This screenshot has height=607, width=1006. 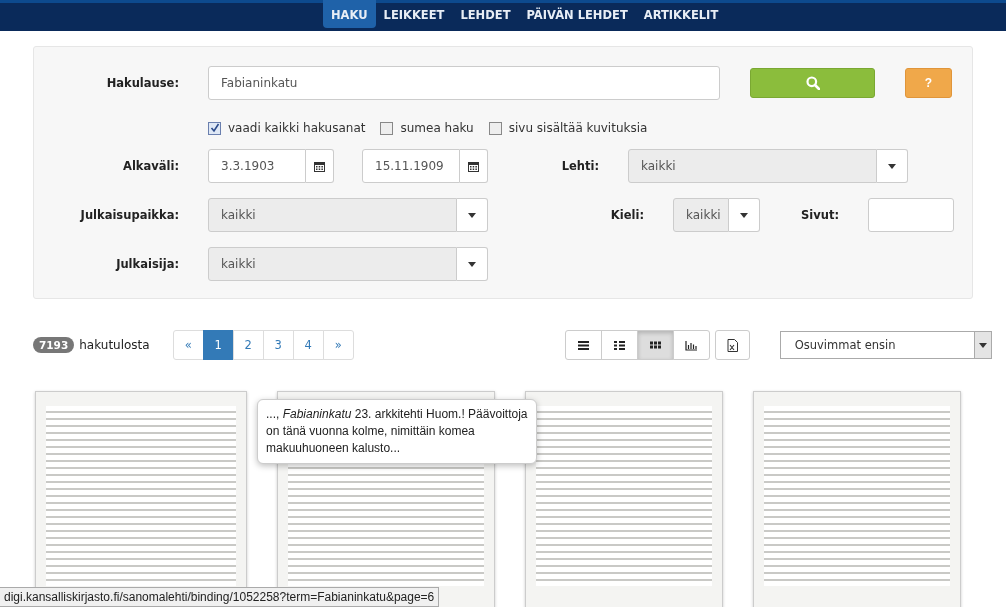 What do you see at coordinates (411, 166) in the screenshot?
I see `end-date-field: 15.11.1909` at bounding box center [411, 166].